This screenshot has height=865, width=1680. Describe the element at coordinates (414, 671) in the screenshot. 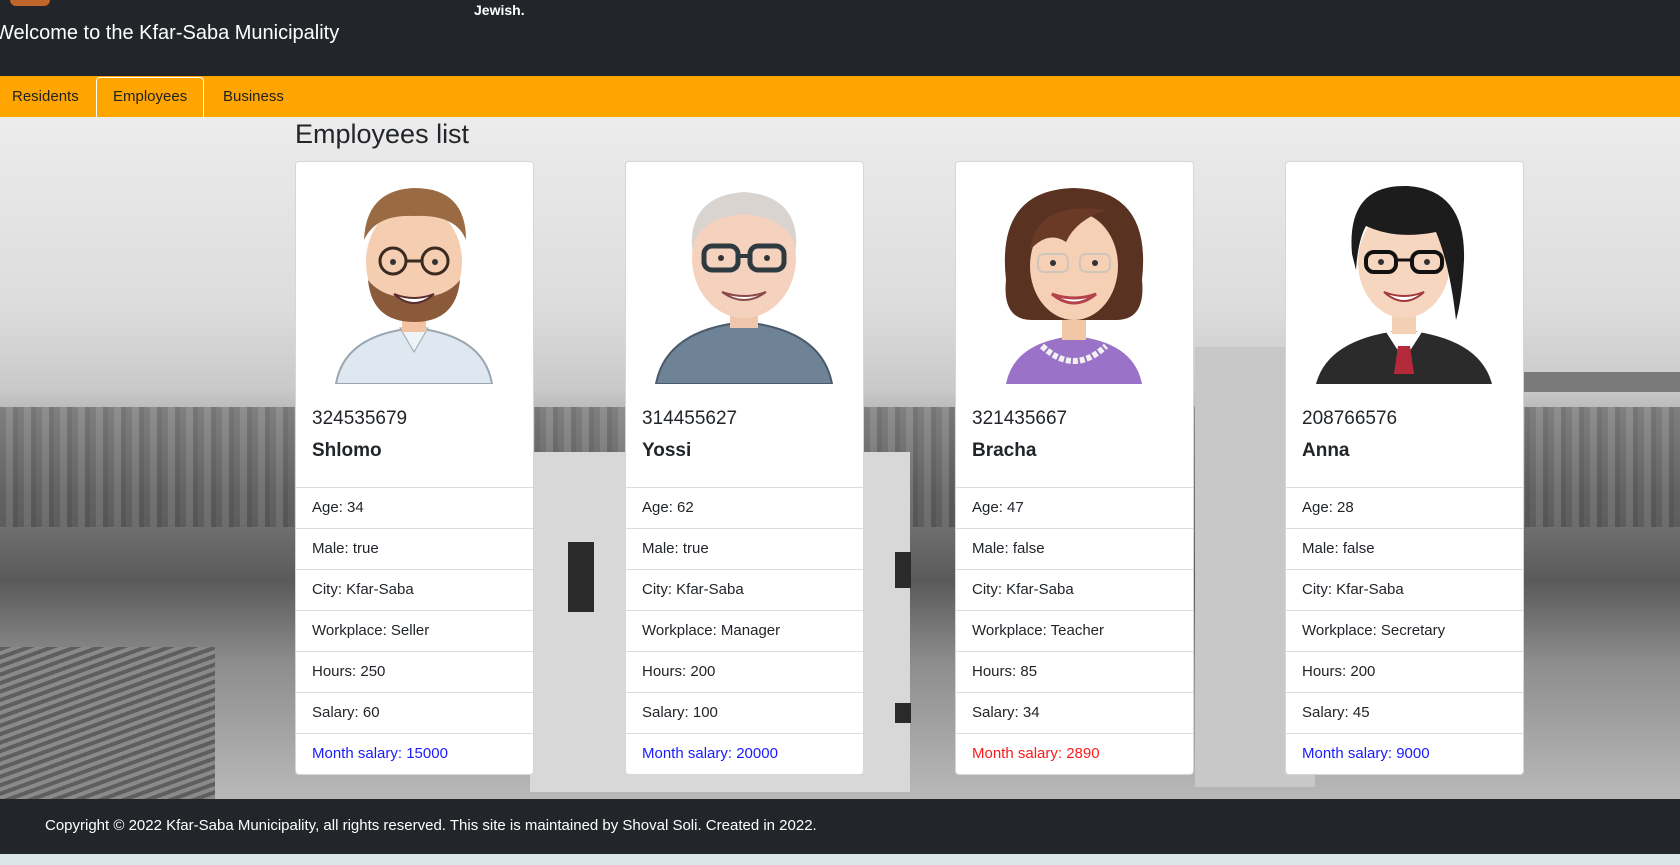

I see `employee-hours: Hours: 250` at that location.